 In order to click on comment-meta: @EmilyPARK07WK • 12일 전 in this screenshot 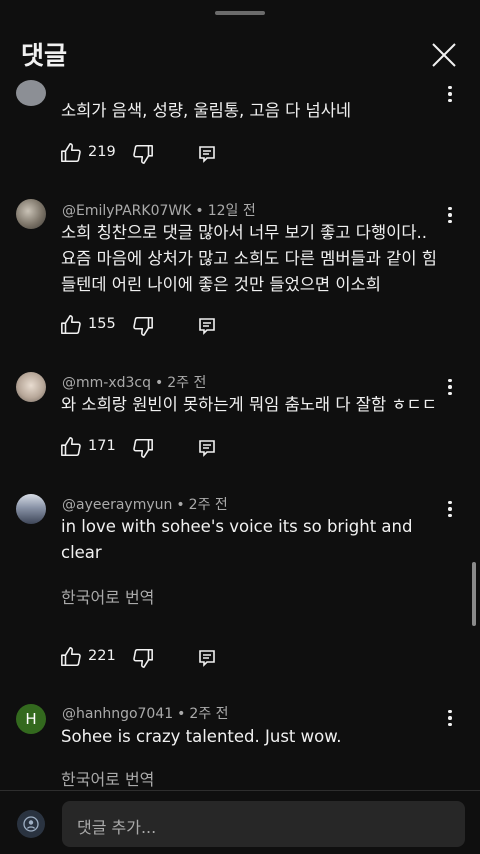, I will do `click(159, 211)`.